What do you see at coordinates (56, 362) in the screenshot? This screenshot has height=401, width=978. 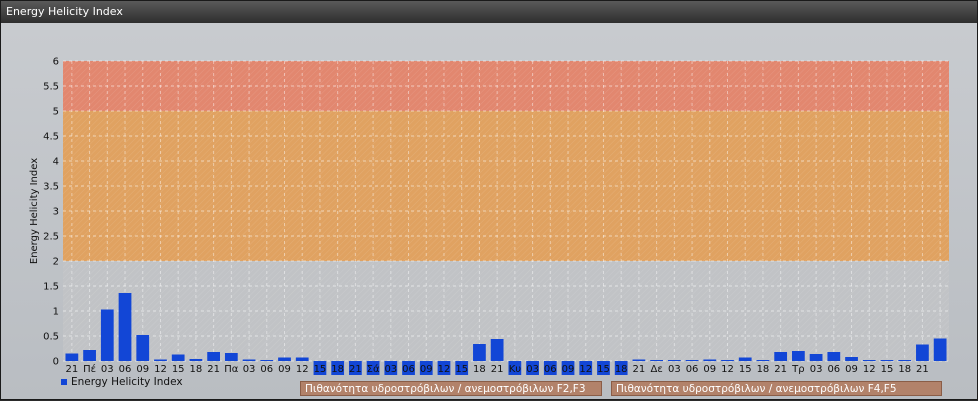 I see `y-tick-label: 0` at bounding box center [56, 362].